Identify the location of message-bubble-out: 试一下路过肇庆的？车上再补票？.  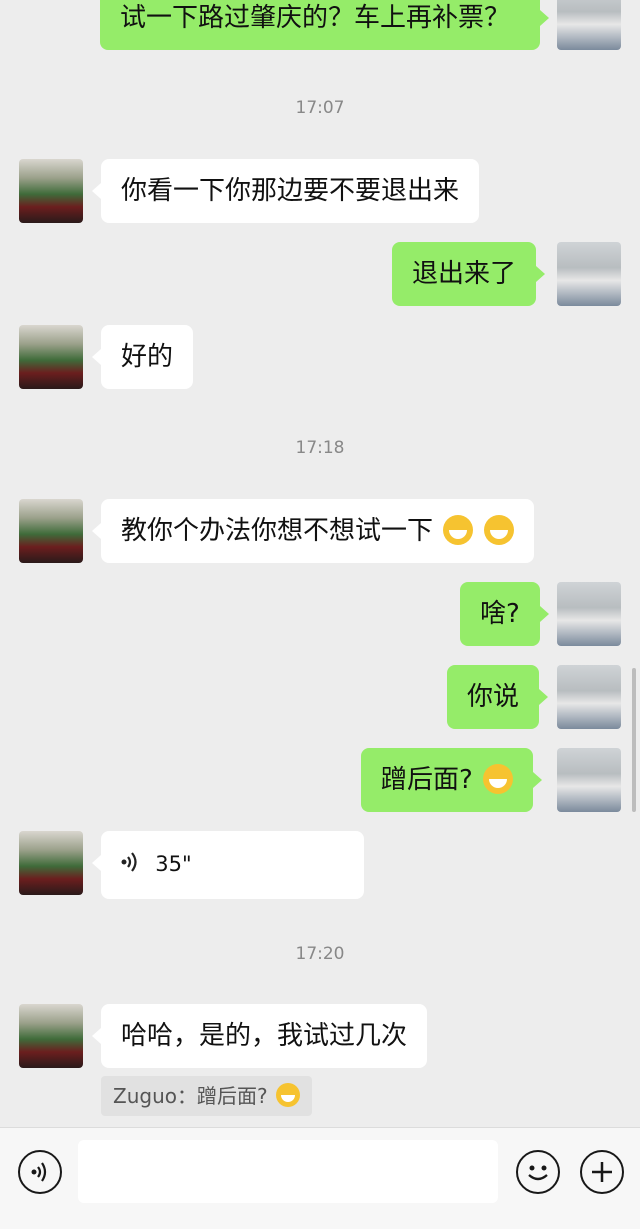
(324, 25).